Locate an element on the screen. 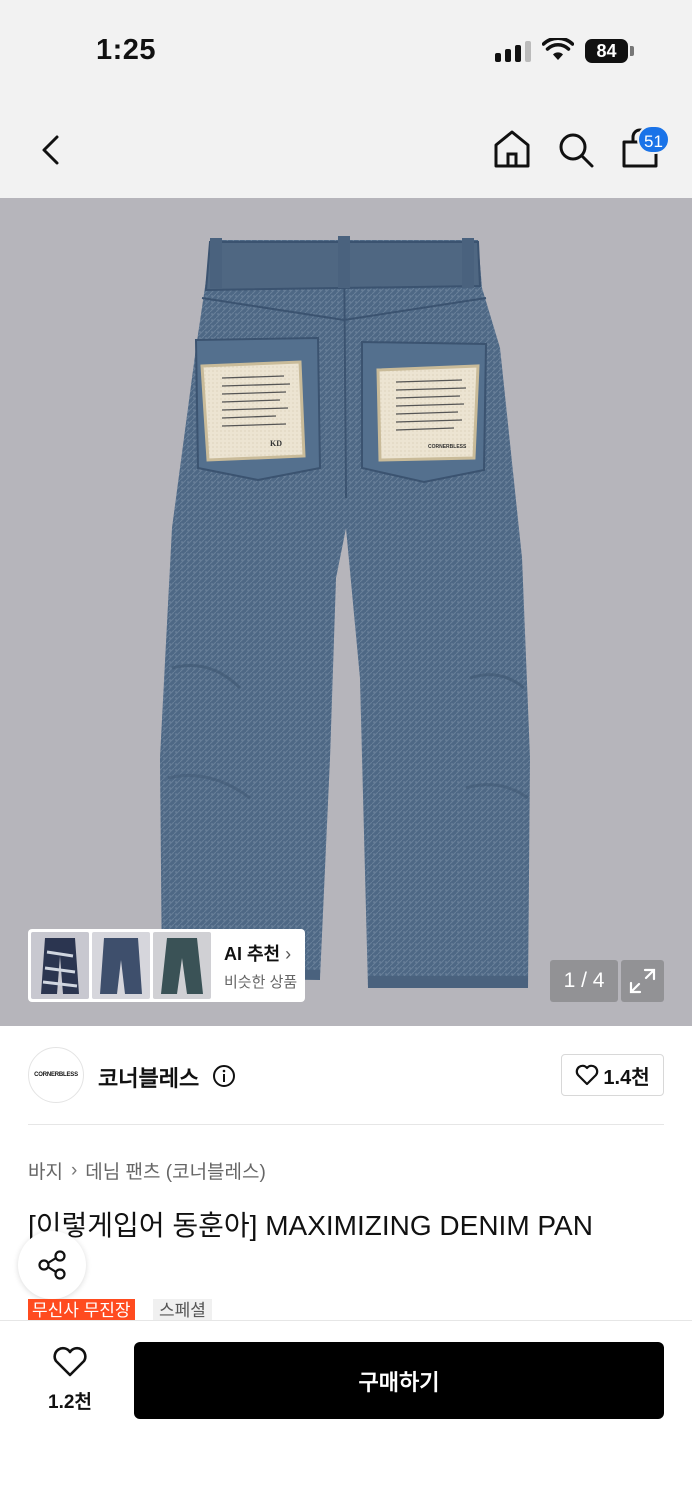  pocket-label-text: KD is located at coordinates (276, 443).